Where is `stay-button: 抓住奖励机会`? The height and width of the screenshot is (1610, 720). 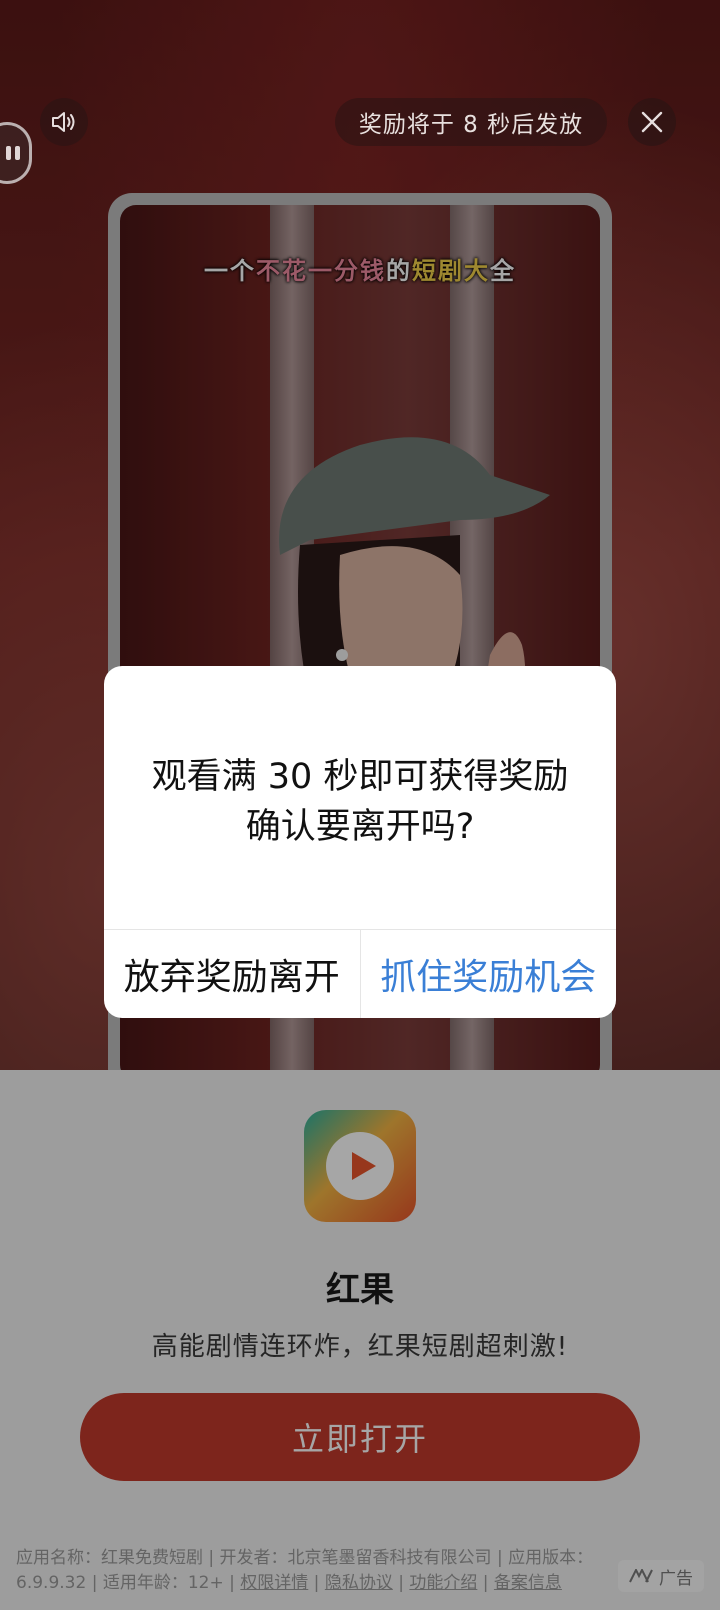
stay-button: 抓住奖励机会 is located at coordinates (489, 974).